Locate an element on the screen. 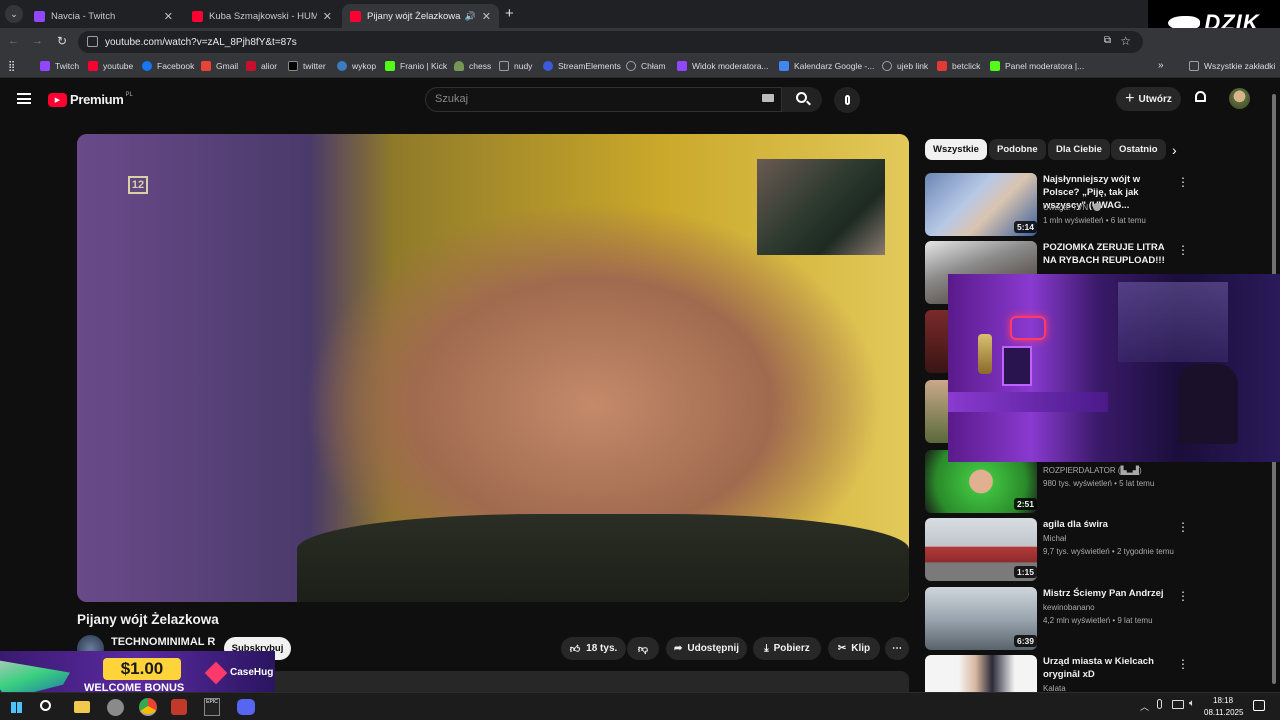  bookmark-facebook: Facebook is located at coordinates (168, 66).